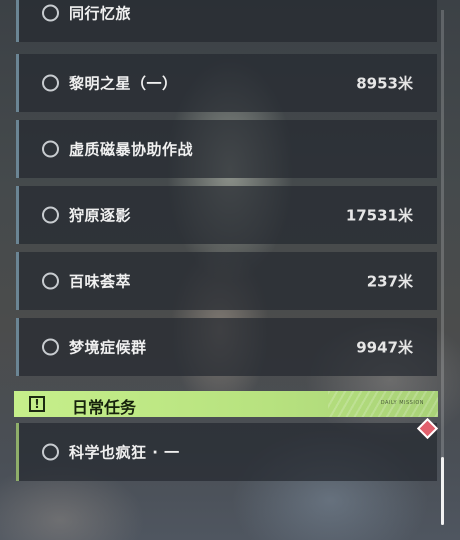  What do you see at coordinates (108, 347) in the screenshot?
I see `quest-name: 梦境症候群` at bounding box center [108, 347].